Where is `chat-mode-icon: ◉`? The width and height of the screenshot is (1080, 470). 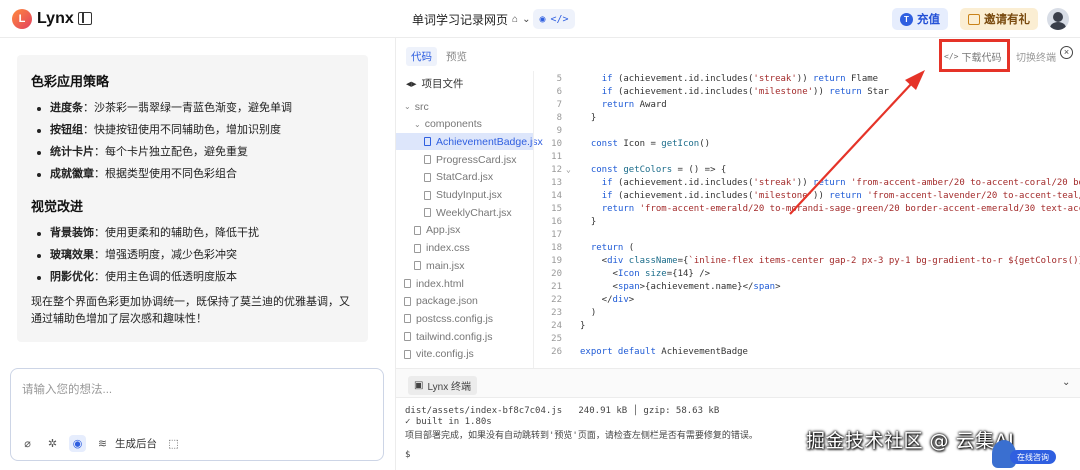 chat-mode-icon: ◉ is located at coordinates (77, 443).